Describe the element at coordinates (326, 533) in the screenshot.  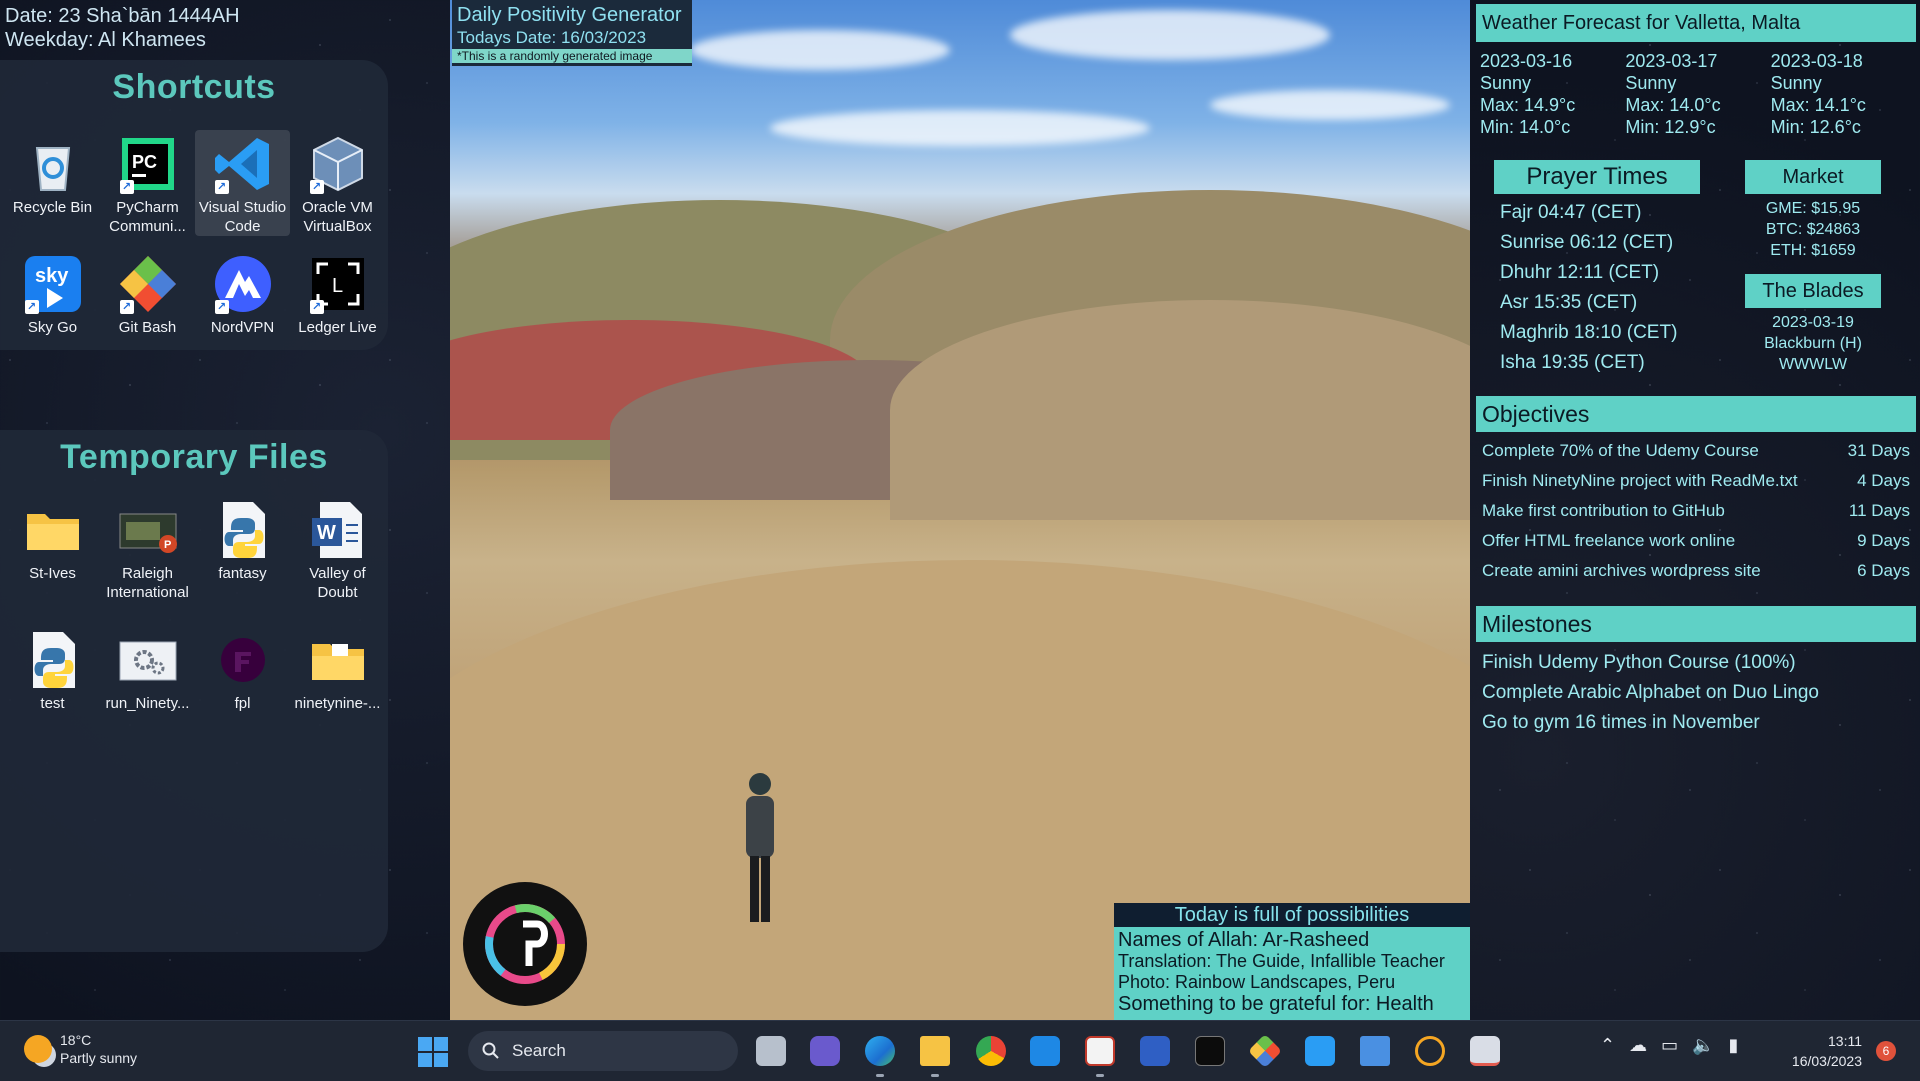
I see `svg-text: W` at that location.